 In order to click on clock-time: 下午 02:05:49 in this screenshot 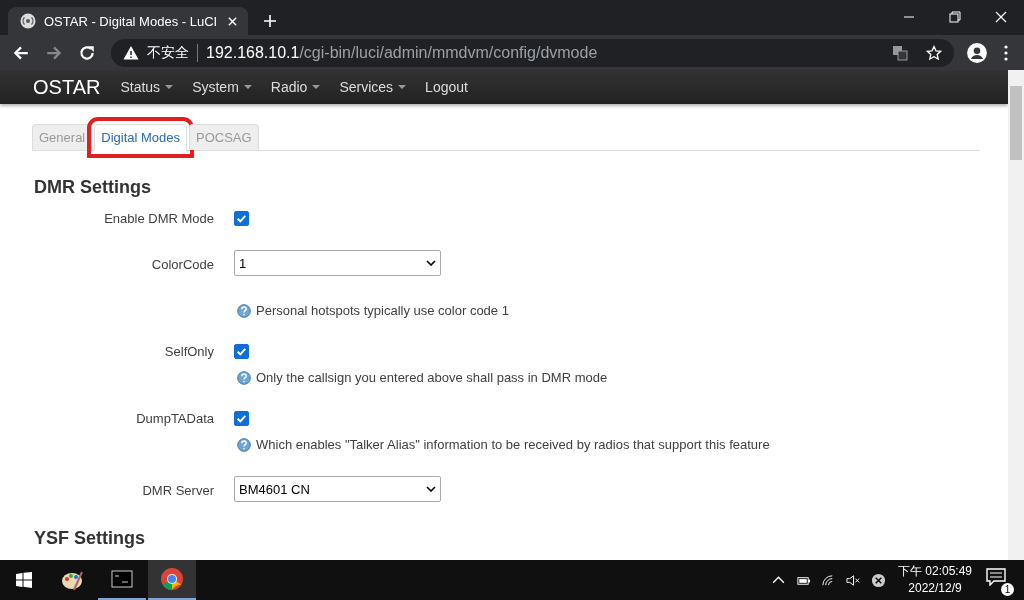, I will do `click(934, 571)`.